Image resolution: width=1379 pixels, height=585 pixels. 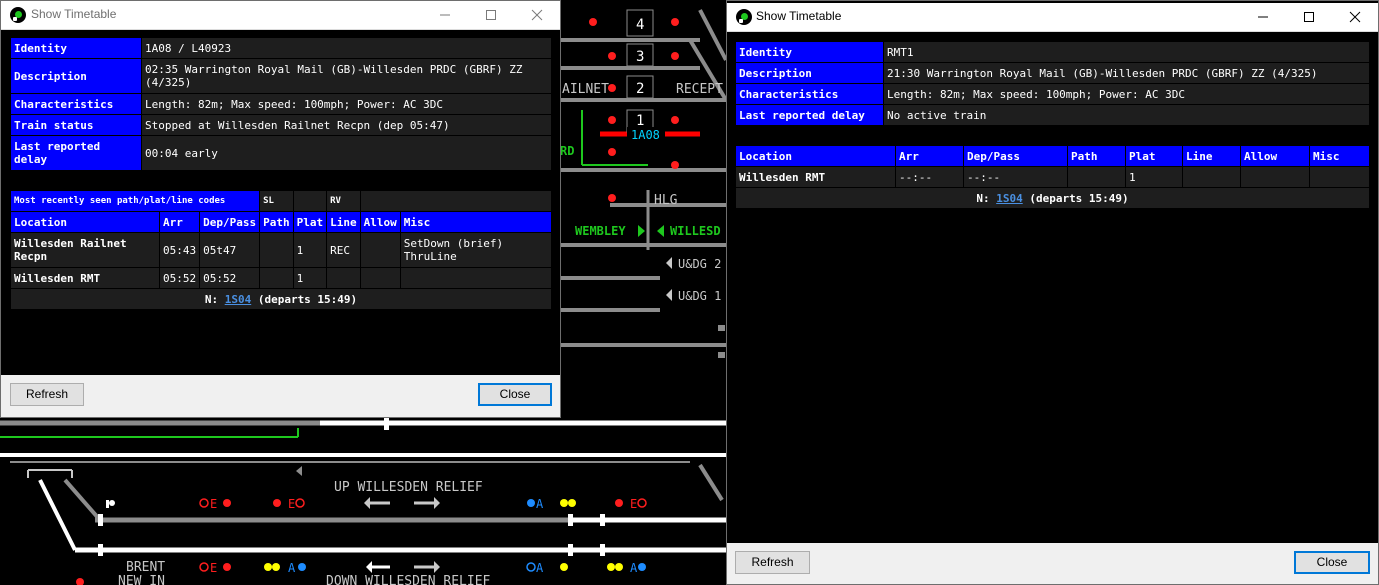 What do you see at coordinates (276, 250) in the screenshot?
I see `path-cell` at bounding box center [276, 250].